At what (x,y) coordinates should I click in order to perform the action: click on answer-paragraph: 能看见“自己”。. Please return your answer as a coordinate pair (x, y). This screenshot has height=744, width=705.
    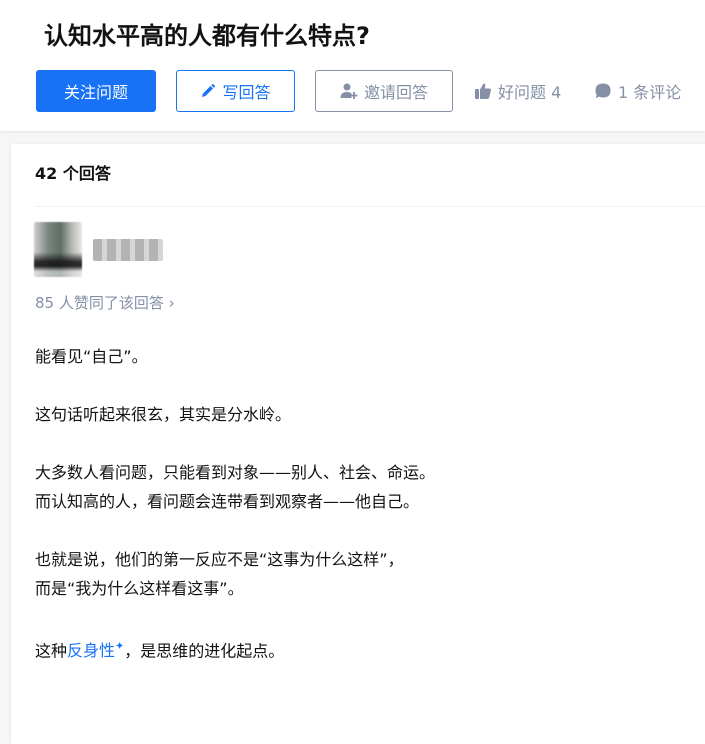
    Looking at the image, I should click on (91, 356).